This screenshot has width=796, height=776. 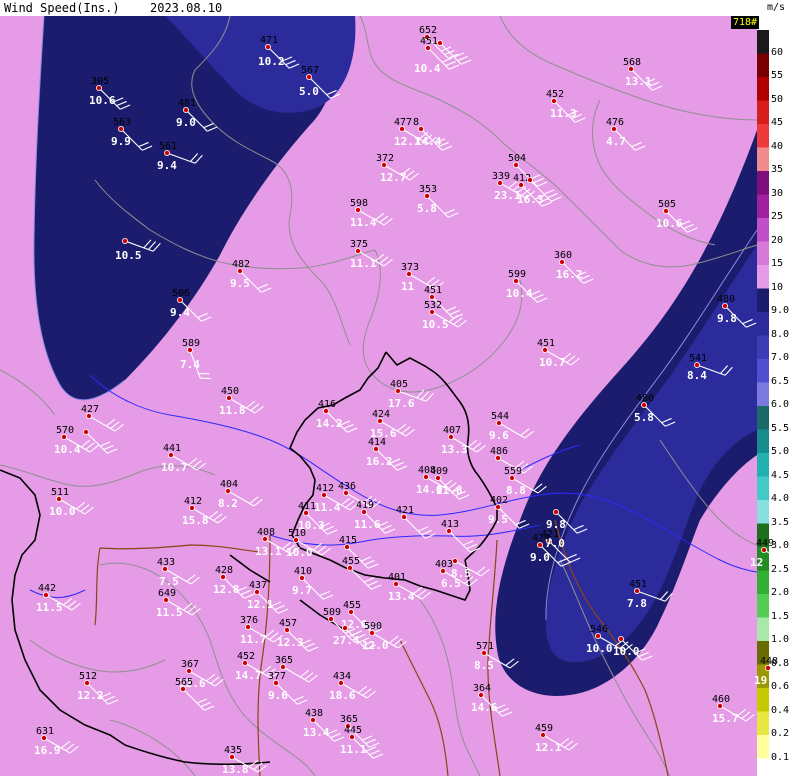 What do you see at coordinates (347, 486) in the screenshot?
I see `station-id-label: 436` at bounding box center [347, 486].